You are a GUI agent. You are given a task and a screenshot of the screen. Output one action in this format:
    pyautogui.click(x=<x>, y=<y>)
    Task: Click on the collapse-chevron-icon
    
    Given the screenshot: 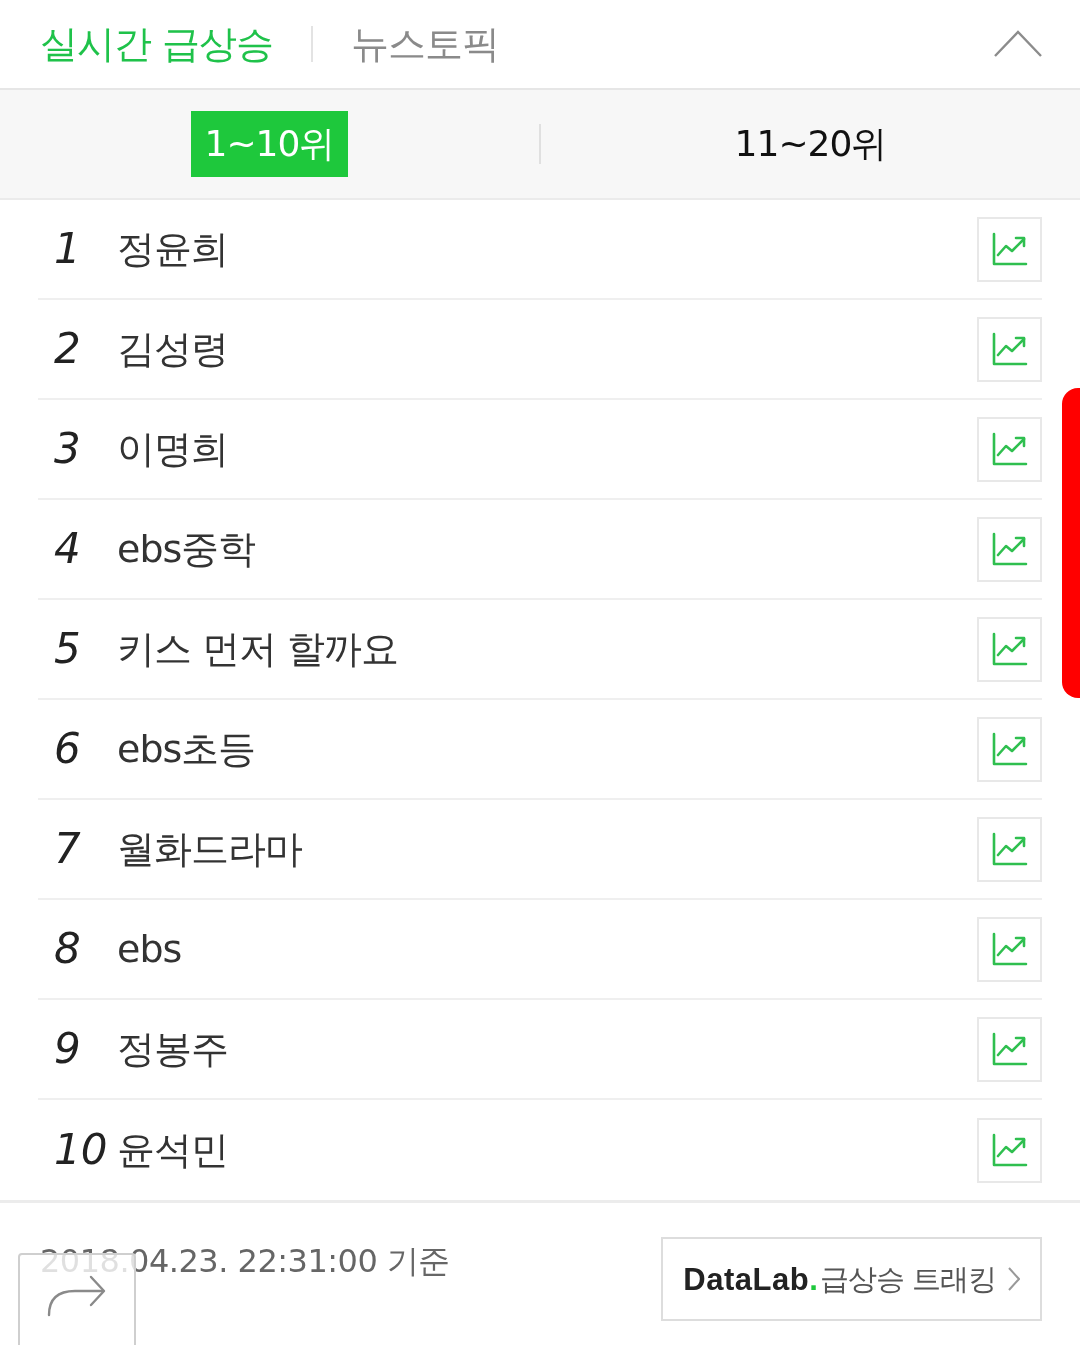 What is the action you would take?
    pyautogui.click(x=1018, y=44)
    